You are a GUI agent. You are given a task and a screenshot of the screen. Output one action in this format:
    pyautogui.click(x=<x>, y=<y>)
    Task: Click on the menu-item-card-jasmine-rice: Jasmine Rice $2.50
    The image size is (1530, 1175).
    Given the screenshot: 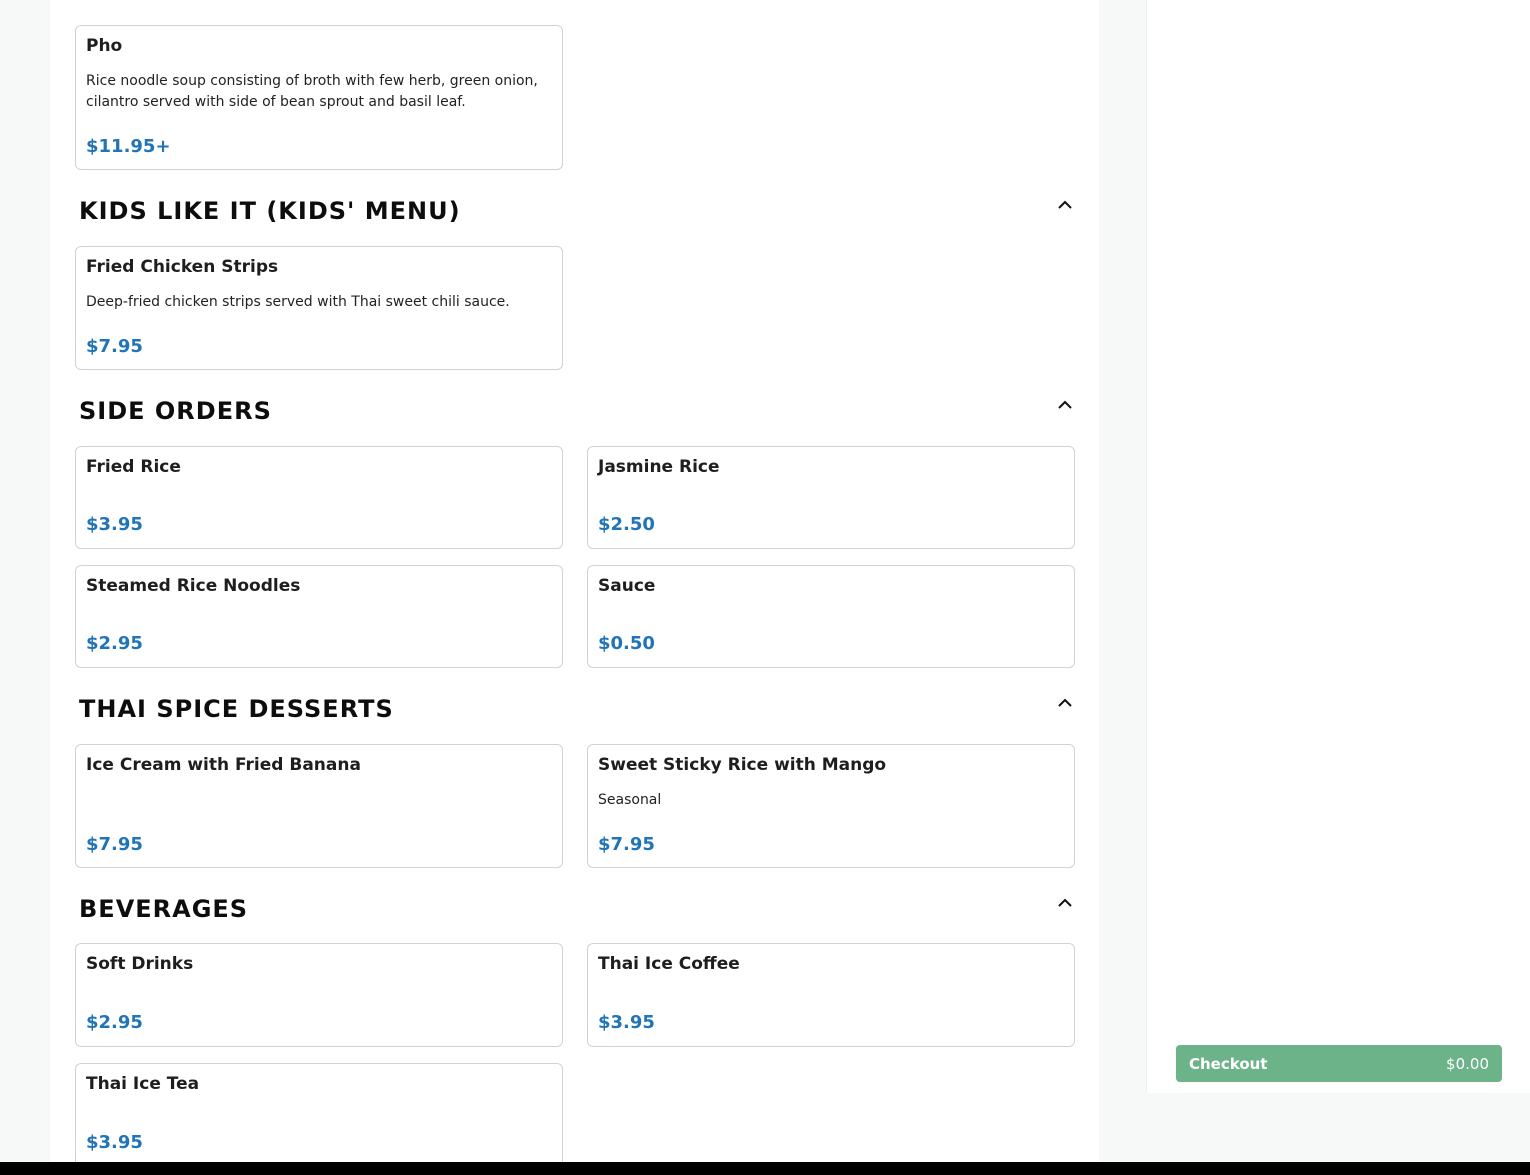 What is the action you would take?
    pyautogui.click(x=831, y=497)
    